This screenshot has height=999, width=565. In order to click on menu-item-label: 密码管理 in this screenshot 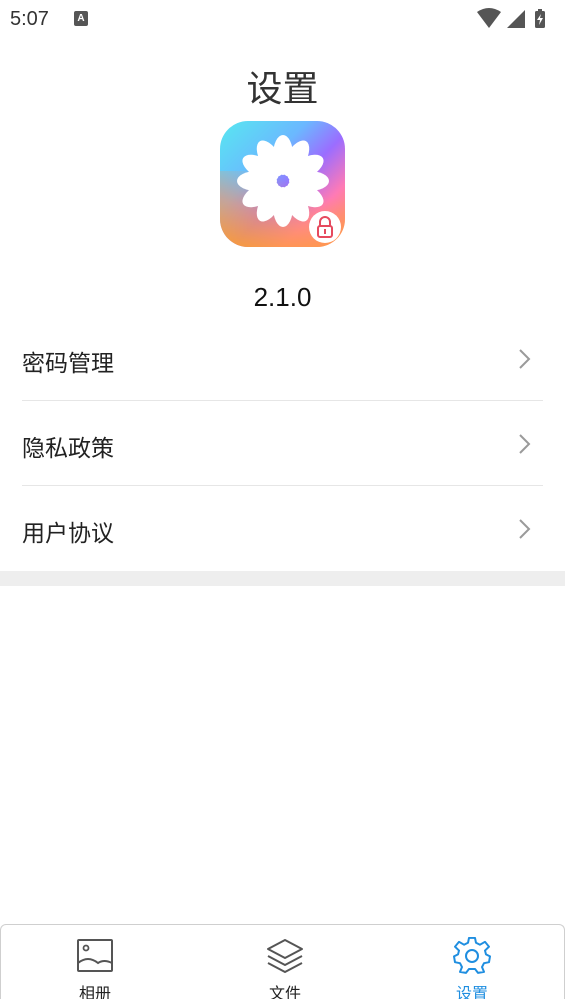, I will do `click(68, 364)`.